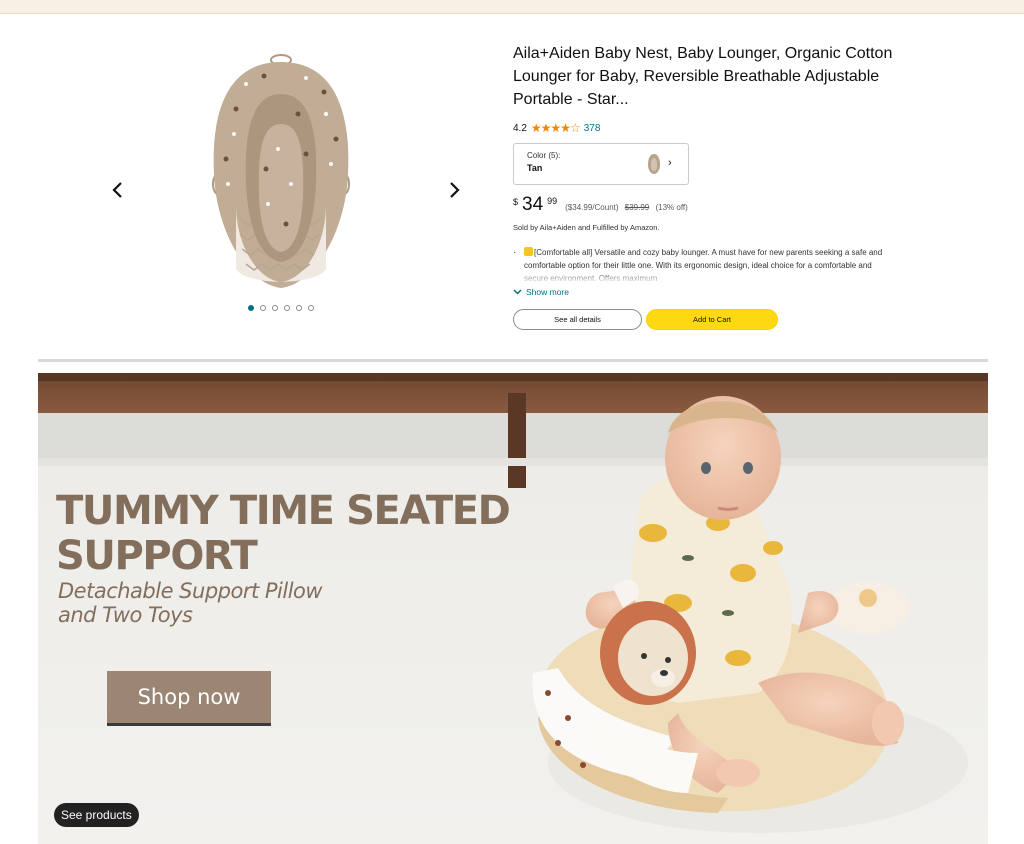 The image size is (1024, 844). Describe the element at coordinates (544, 155) in the screenshot. I see `color-label: Color (5):` at that location.